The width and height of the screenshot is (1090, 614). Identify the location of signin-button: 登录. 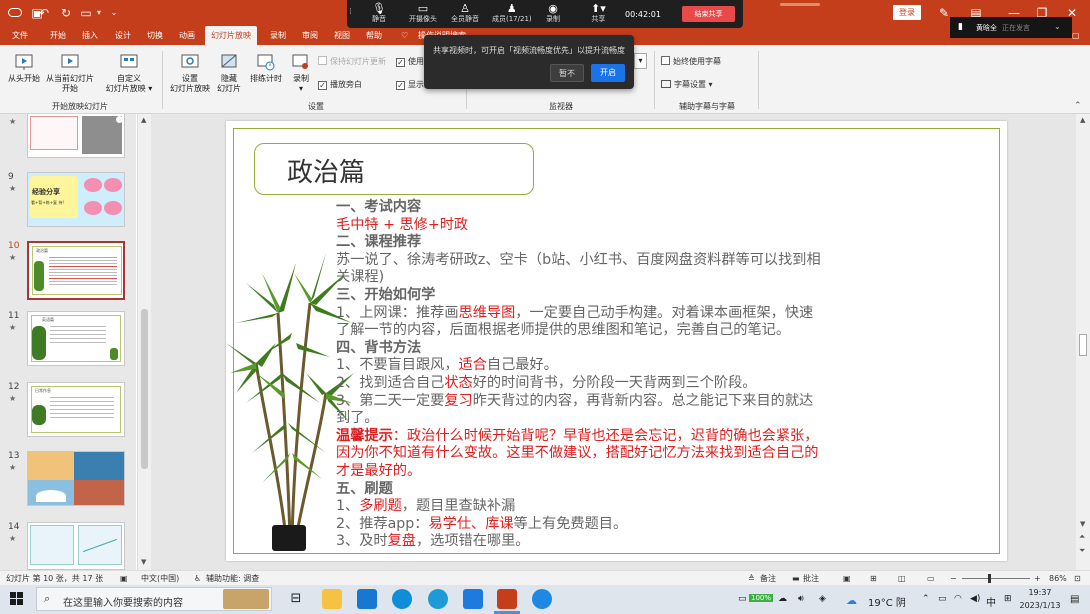
(907, 12).